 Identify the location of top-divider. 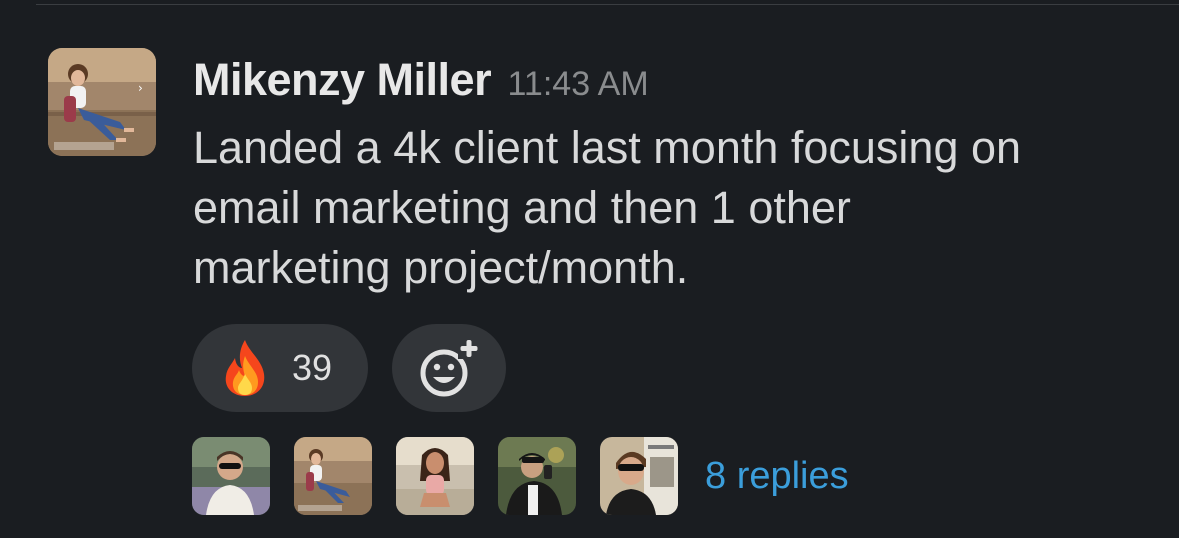
(607, 4).